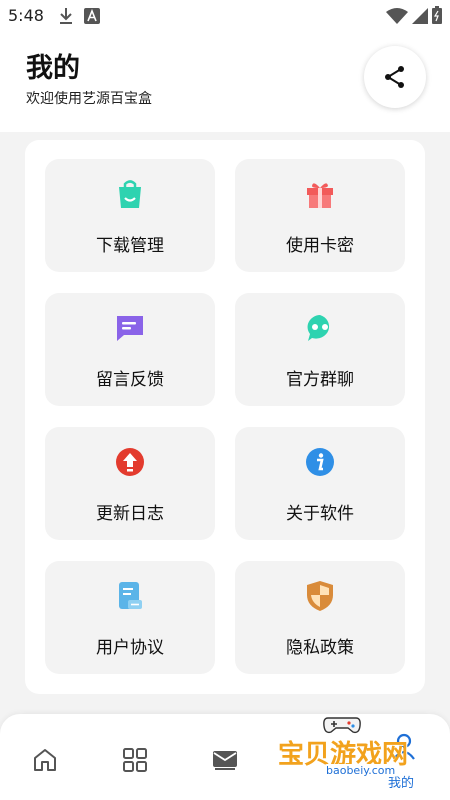 The height and width of the screenshot is (800, 450). I want to click on share-button, so click(395, 77).